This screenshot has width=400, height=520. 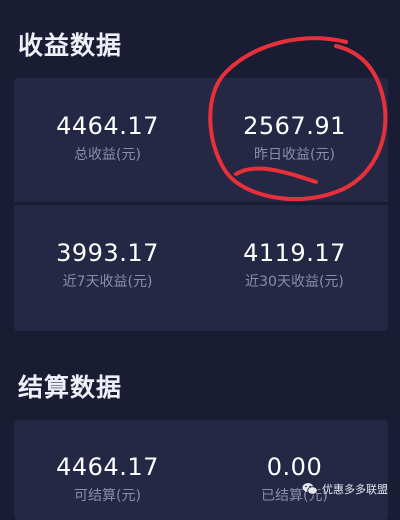 I want to click on yesterday-earnings-value: 2567.91, so click(x=294, y=126).